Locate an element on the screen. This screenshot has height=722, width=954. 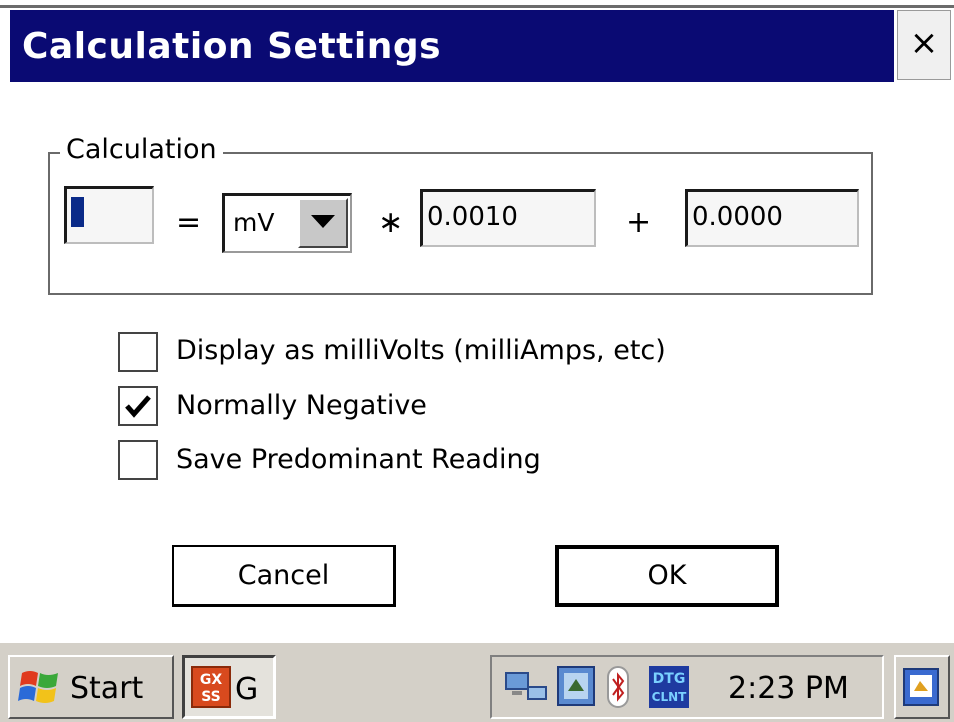
bluetooth-icon is located at coordinates (619, 687).